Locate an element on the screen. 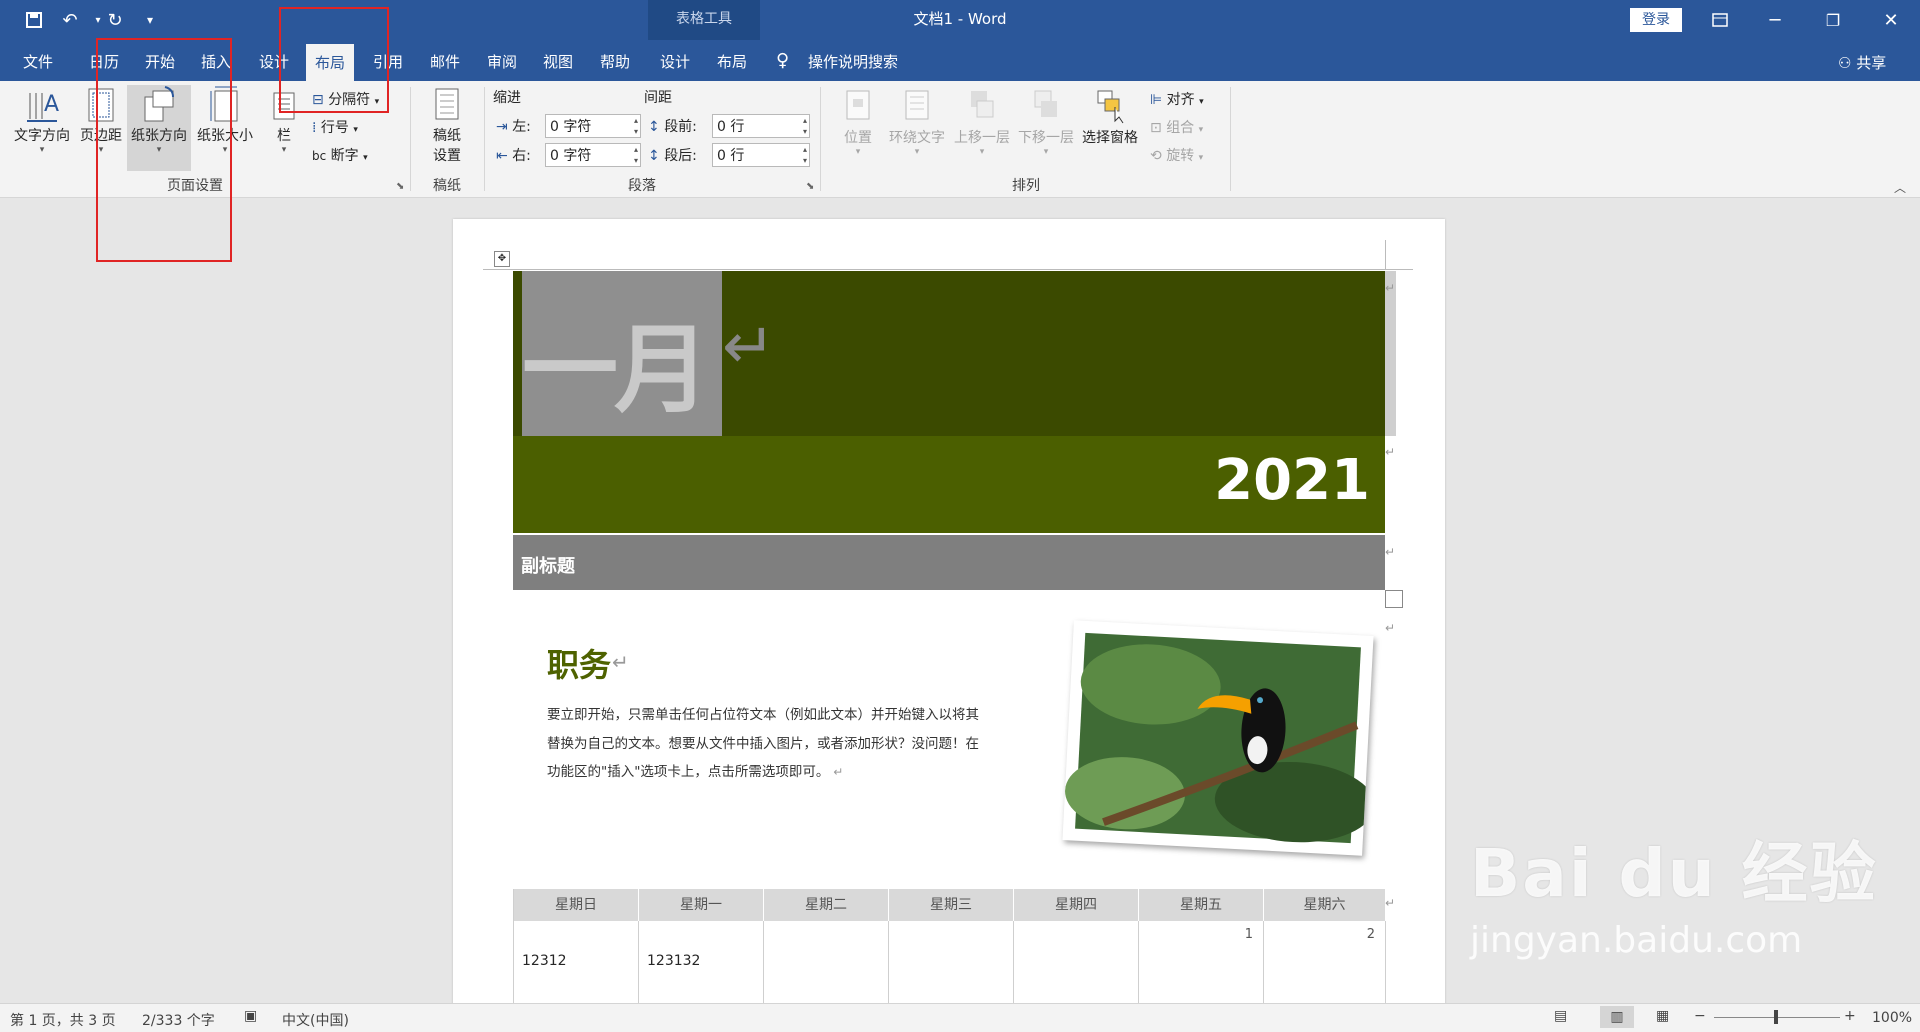  spacing-before-icon: ↕ is located at coordinates (654, 127).